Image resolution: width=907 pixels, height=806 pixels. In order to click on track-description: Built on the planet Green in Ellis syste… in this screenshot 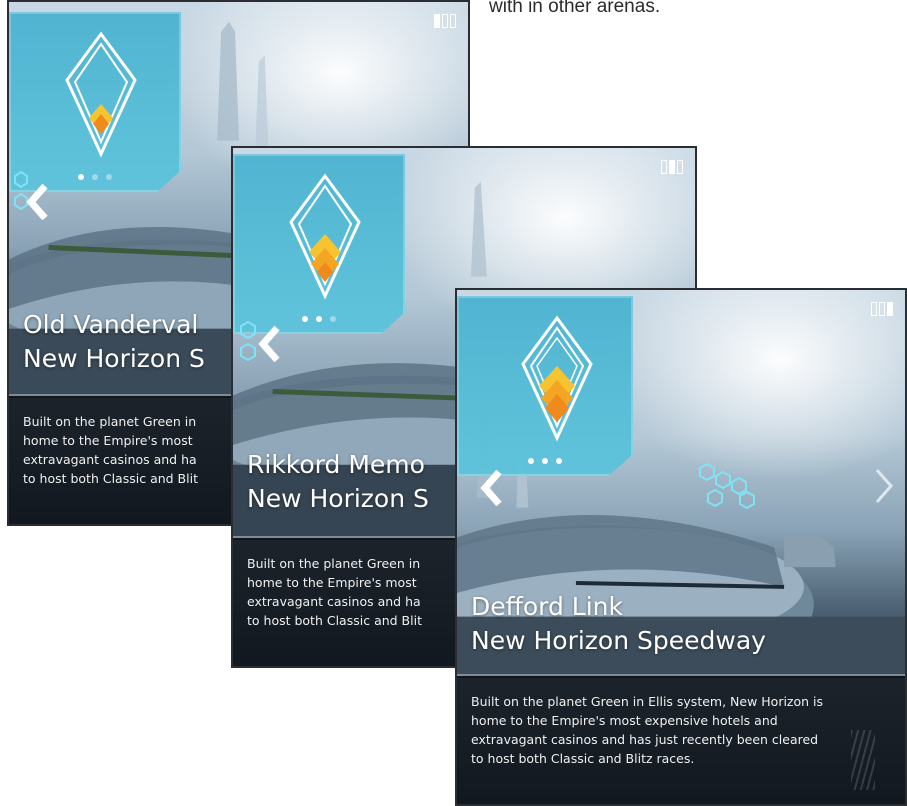, I will do `click(681, 741)`.